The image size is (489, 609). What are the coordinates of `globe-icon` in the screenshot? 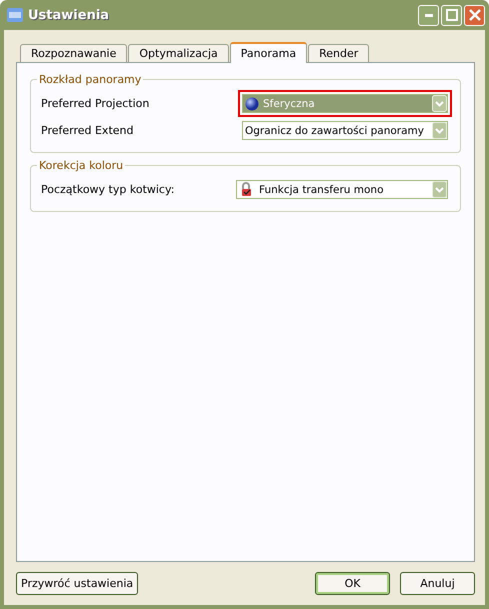 It's located at (252, 103).